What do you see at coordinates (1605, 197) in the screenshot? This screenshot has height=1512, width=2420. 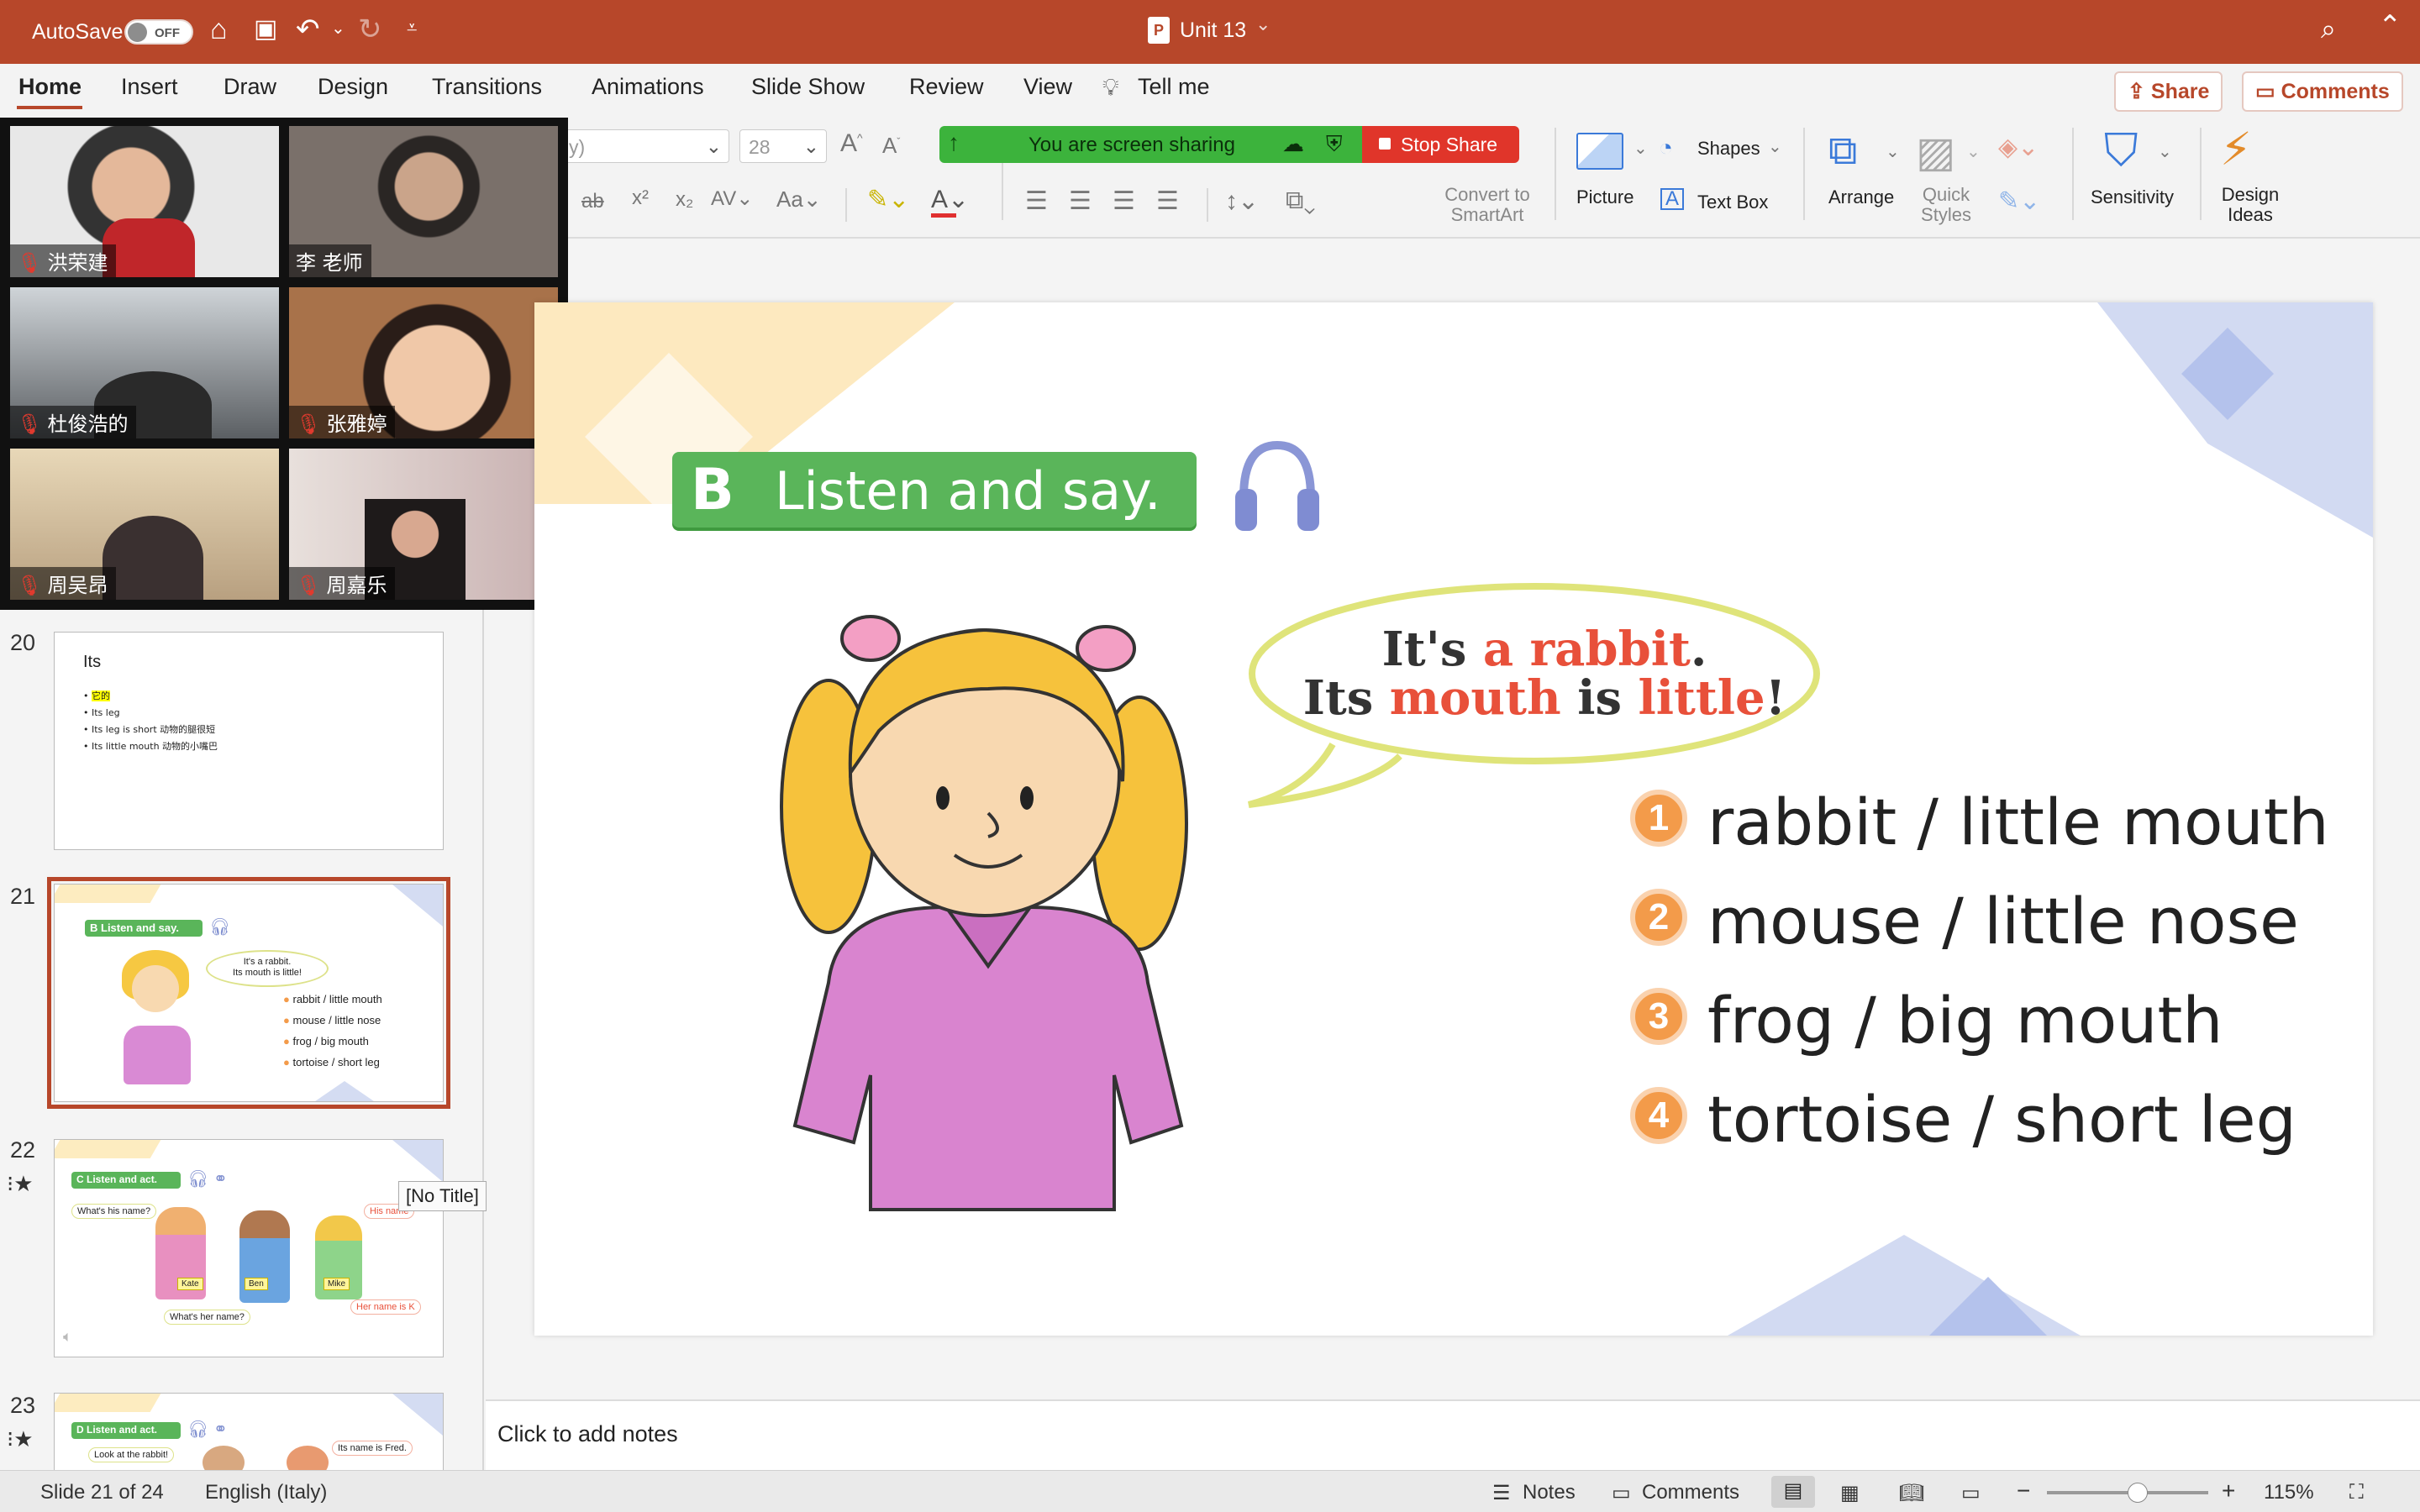 I see `picture-label: Picture` at bounding box center [1605, 197].